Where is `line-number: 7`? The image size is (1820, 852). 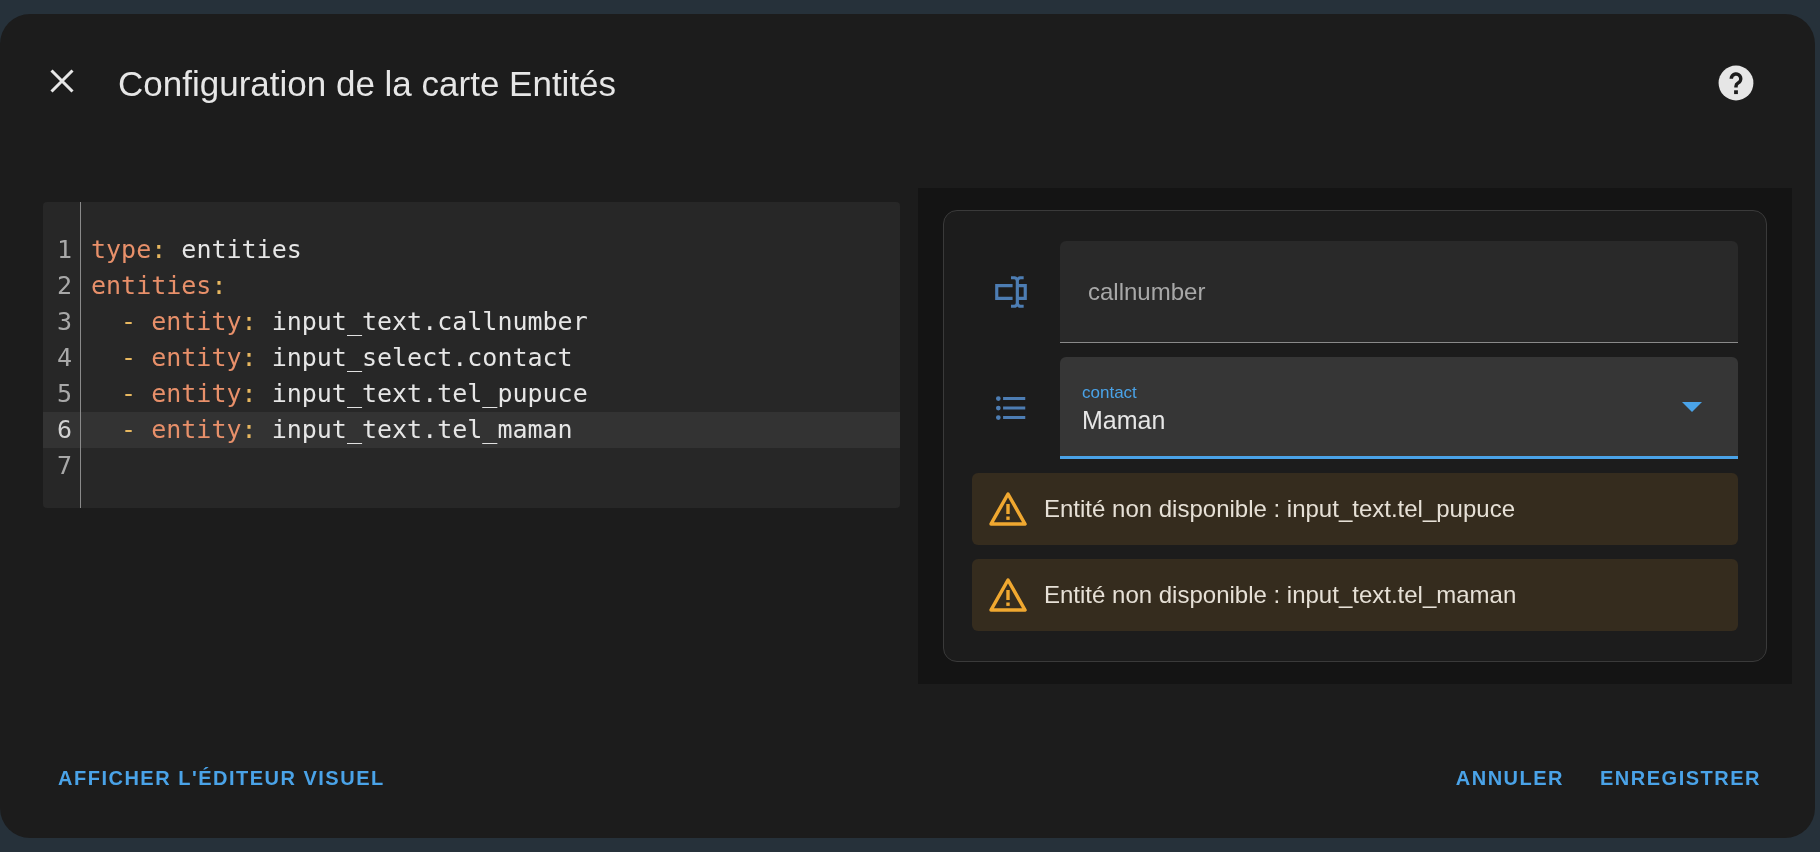
line-number: 7 is located at coordinates (64, 466).